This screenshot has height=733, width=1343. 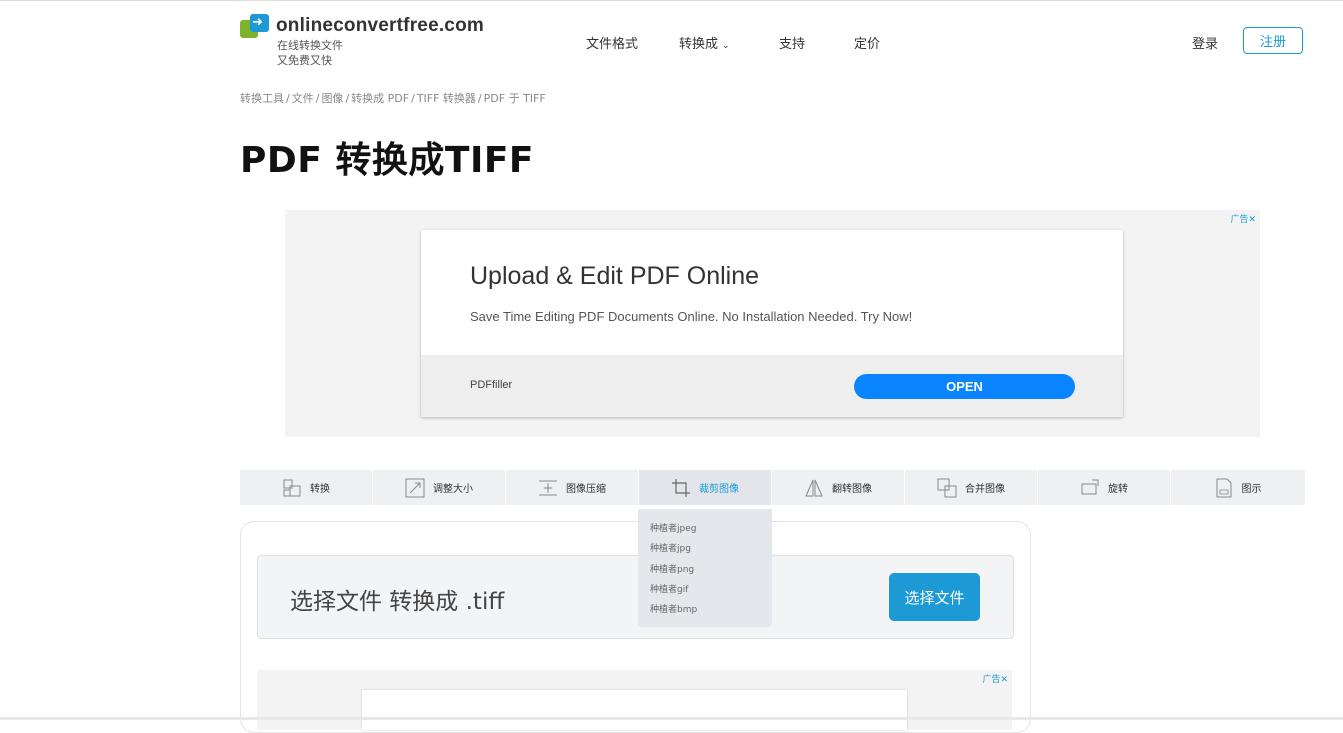 What do you see at coordinates (255, 27) in the screenshot?
I see `logo-icon: ➜` at bounding box center [255, 27].